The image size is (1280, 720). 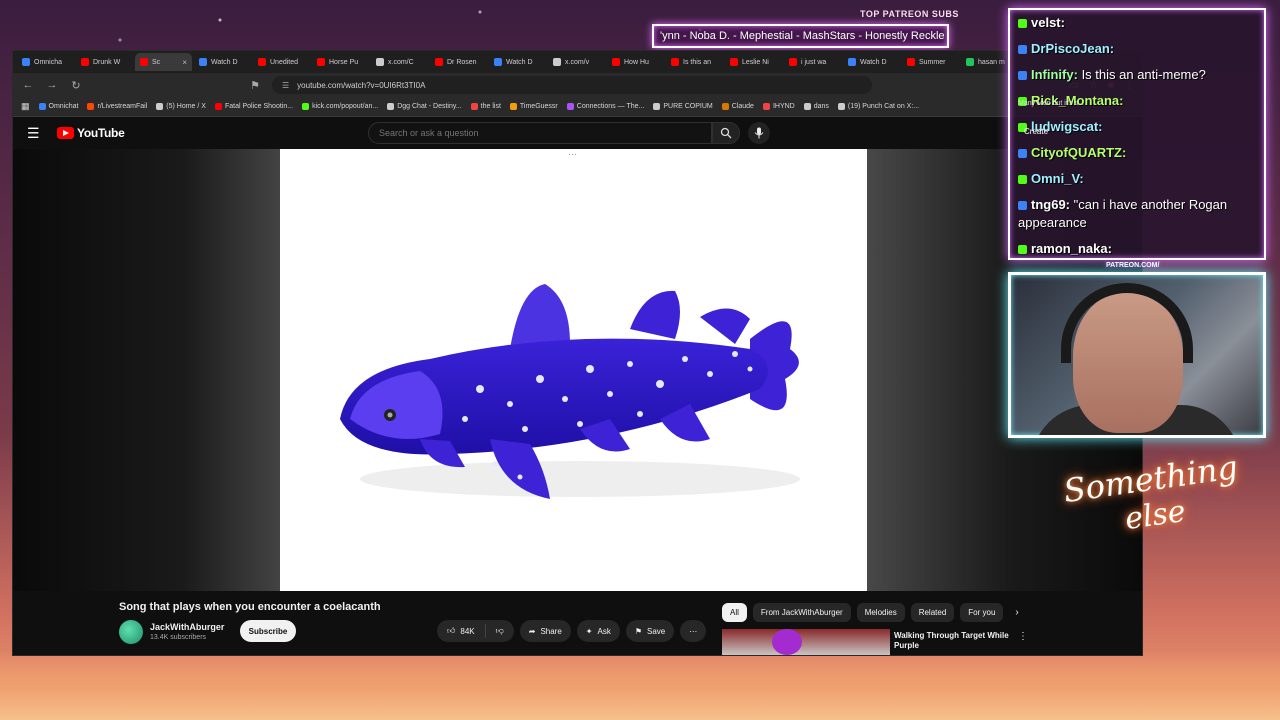 What do you see at coordinates (1023, 636) in the screenshot?
I see `recommended-more-icon: ⋮` at bounding box center [1023, 636].